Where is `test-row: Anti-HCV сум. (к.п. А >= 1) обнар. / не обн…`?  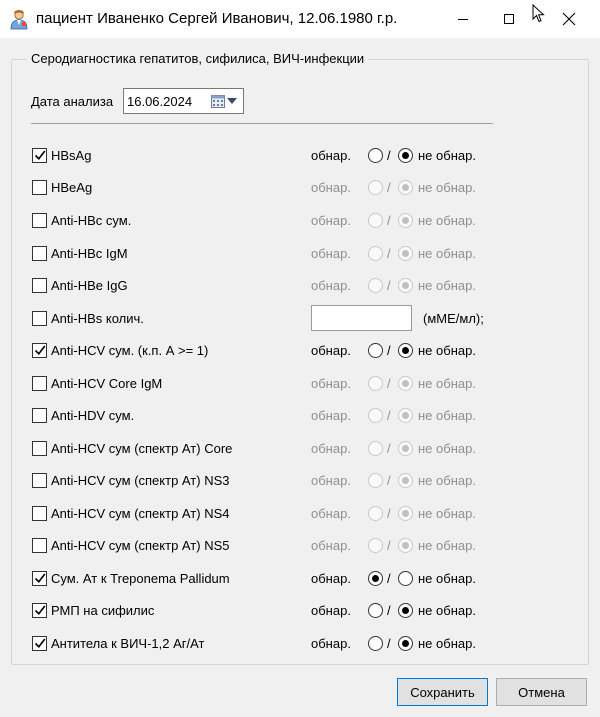 test-row: Anti-HCV сум. (к.п. А >= 1) обнар. / не обн… is located at coordinates (300, 353).